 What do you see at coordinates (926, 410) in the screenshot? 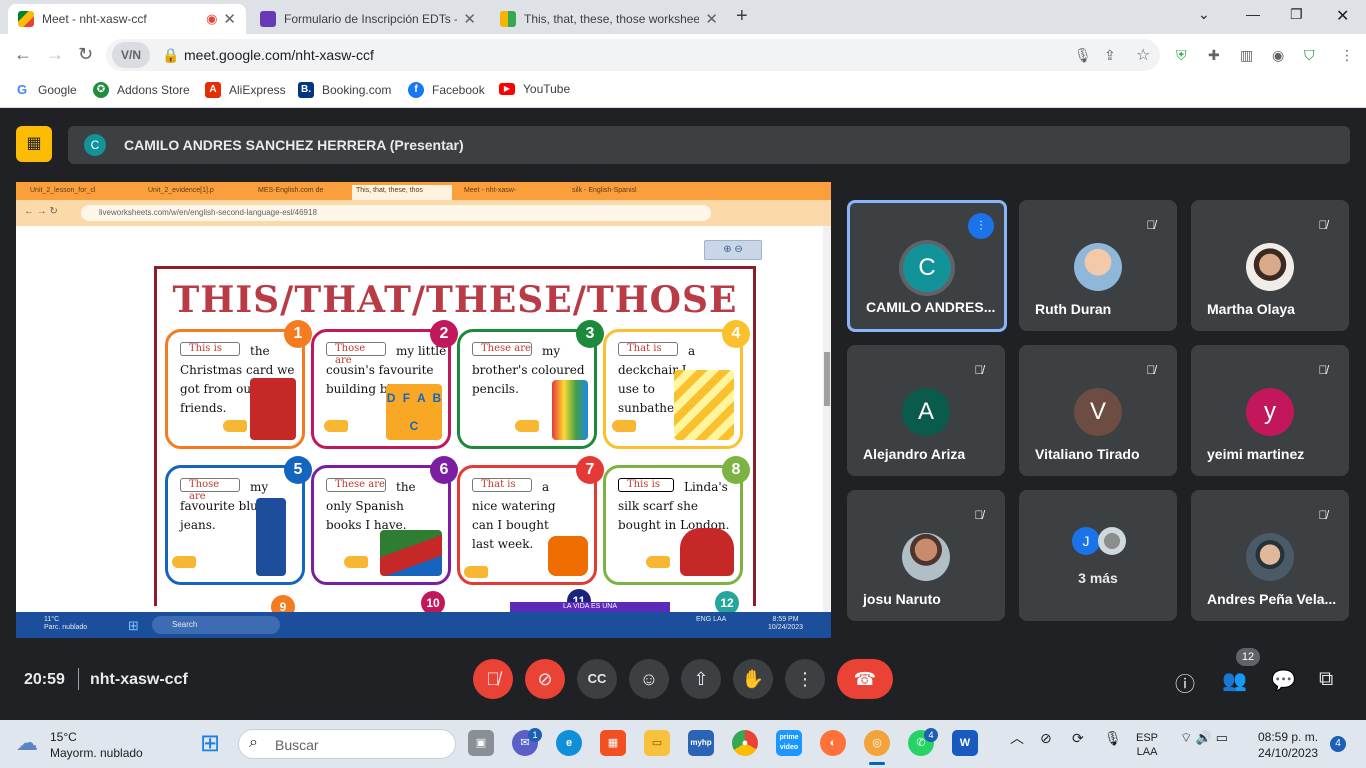
I see `participant-tile: A 🎙̸ Alejandro Ariza` at bounding box center [926, 410].